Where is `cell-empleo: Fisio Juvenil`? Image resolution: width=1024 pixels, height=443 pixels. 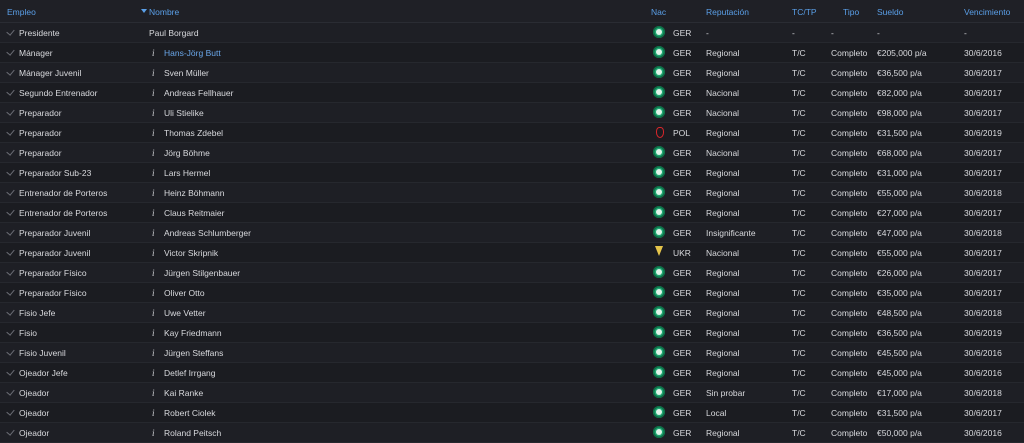 cell-empleo: Fisio Juvenil is located at coordinates (42, 353).